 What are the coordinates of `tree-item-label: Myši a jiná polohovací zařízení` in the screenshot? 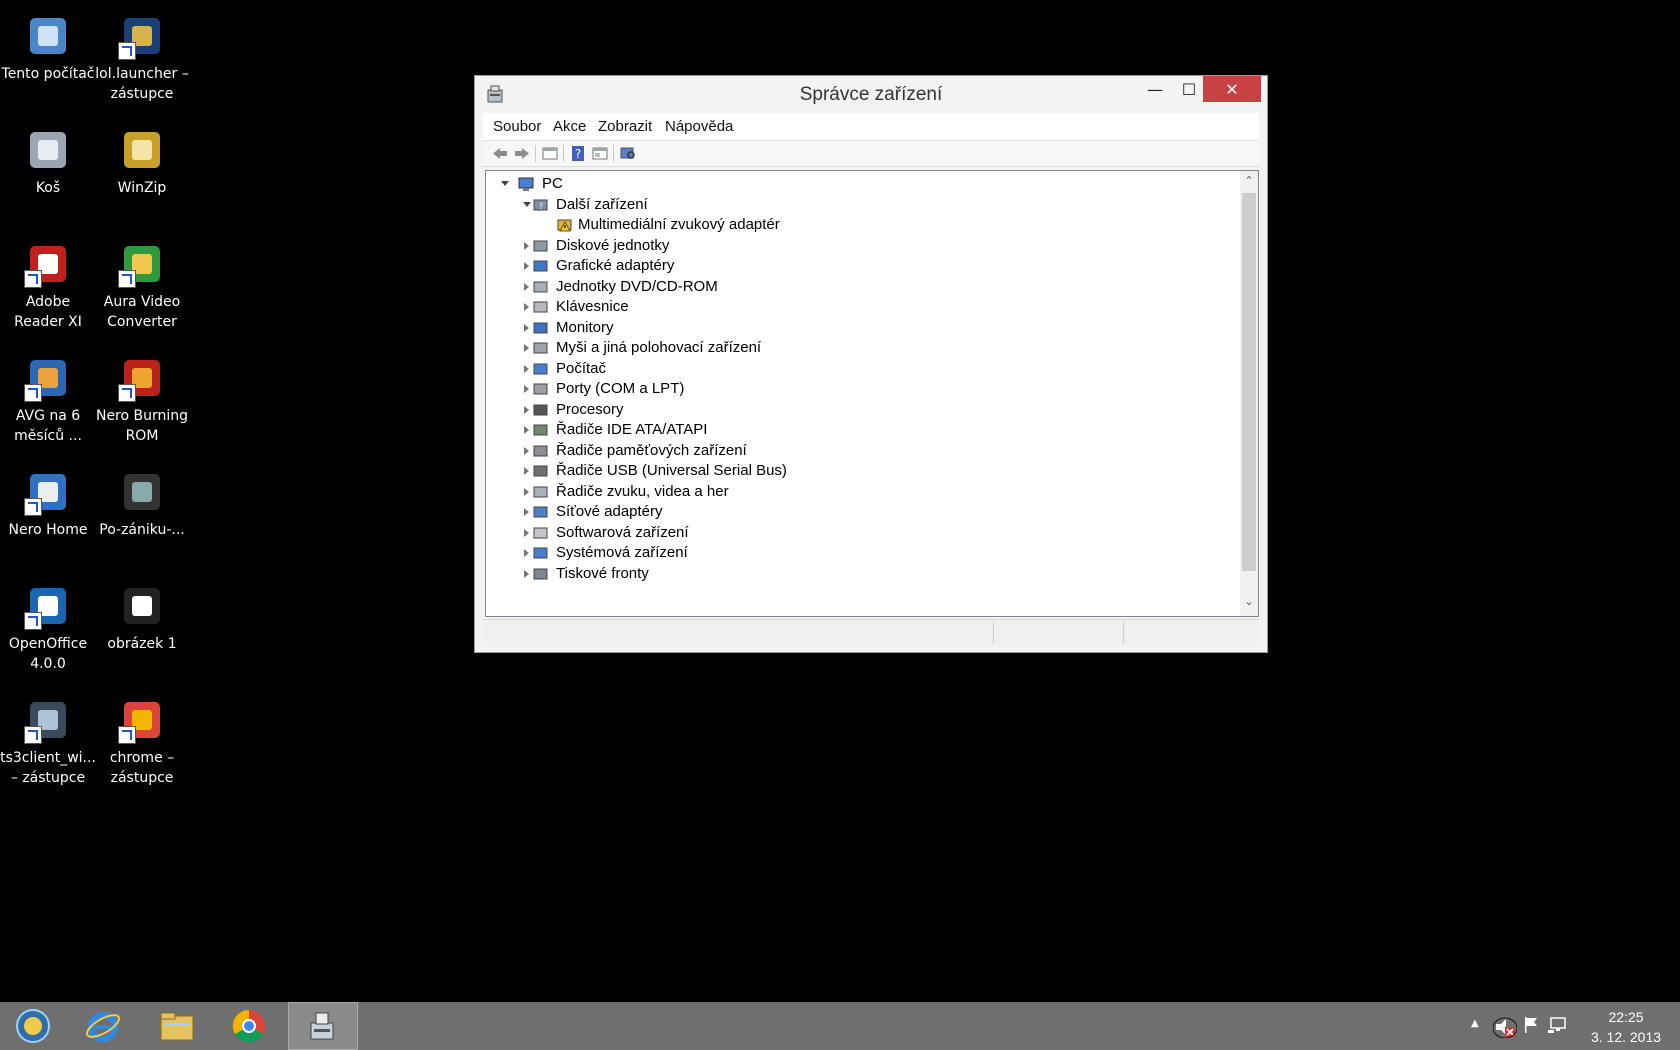 It's located at (659, 347).